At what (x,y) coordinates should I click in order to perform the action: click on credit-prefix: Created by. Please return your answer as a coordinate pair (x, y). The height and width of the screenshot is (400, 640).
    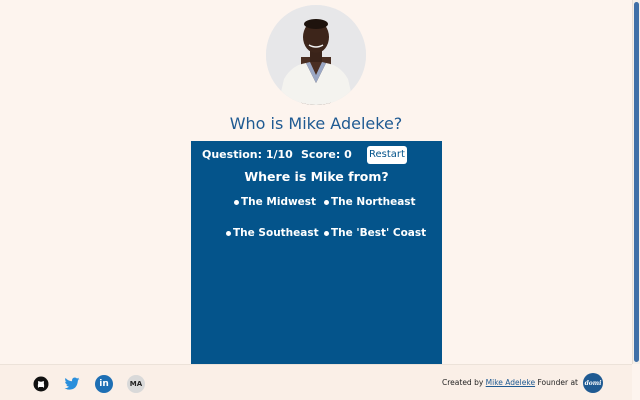
    Looking at the image, I should click on (463, 382).